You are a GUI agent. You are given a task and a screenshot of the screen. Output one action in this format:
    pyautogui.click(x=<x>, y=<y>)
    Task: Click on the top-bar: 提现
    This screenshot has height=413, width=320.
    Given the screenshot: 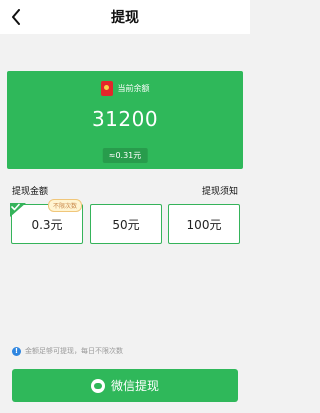 What is the action you would take?
    pyautogui.click(x=125, y=17)
    